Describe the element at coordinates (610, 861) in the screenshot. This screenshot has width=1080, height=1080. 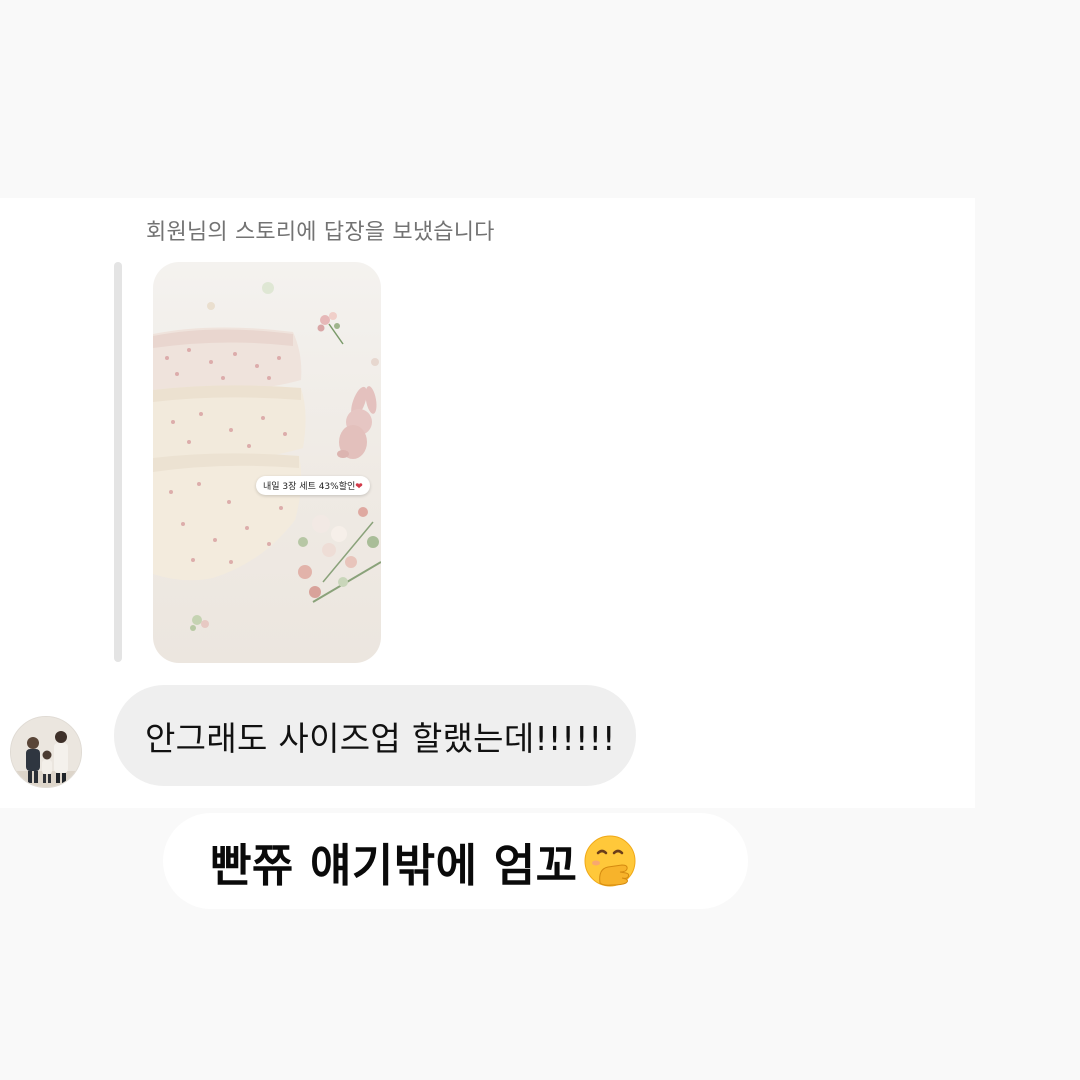
I see `face-with-hand-over-mouth-icon` at that location.